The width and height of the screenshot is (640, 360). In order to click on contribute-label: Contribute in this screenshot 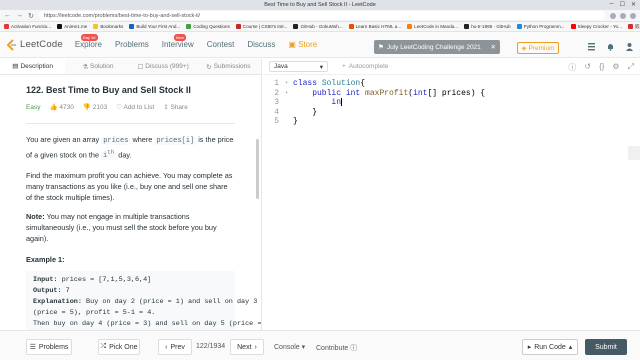, I will do `click(332, 348)`.